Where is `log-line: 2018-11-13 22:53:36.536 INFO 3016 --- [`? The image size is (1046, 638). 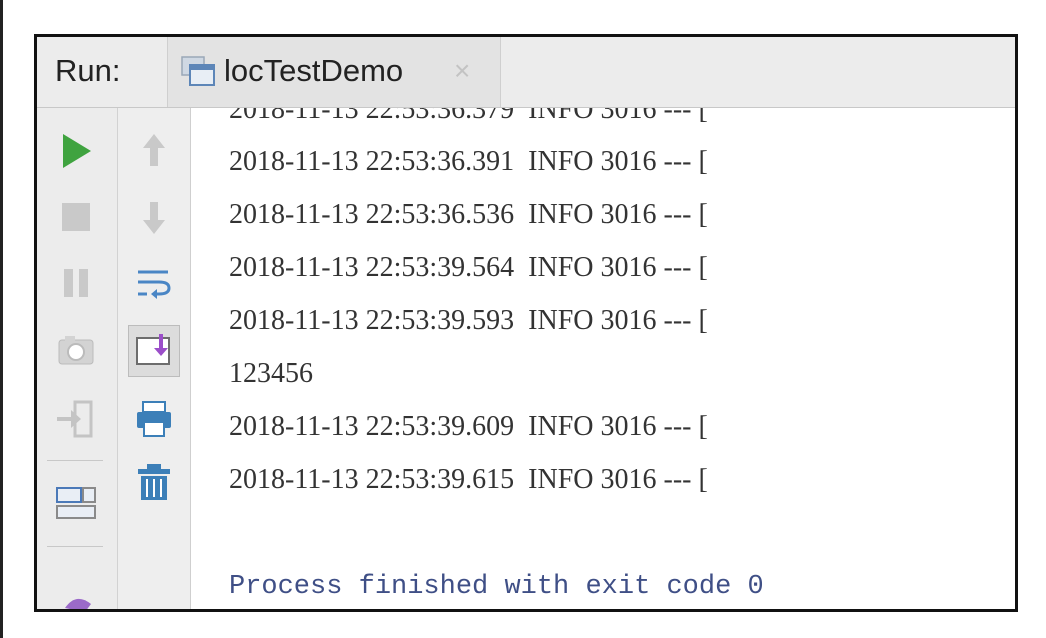
log-line: 2018-11-13 22:53:36.536 INFO 3016 --- [ is located at coordinates (468, 214).